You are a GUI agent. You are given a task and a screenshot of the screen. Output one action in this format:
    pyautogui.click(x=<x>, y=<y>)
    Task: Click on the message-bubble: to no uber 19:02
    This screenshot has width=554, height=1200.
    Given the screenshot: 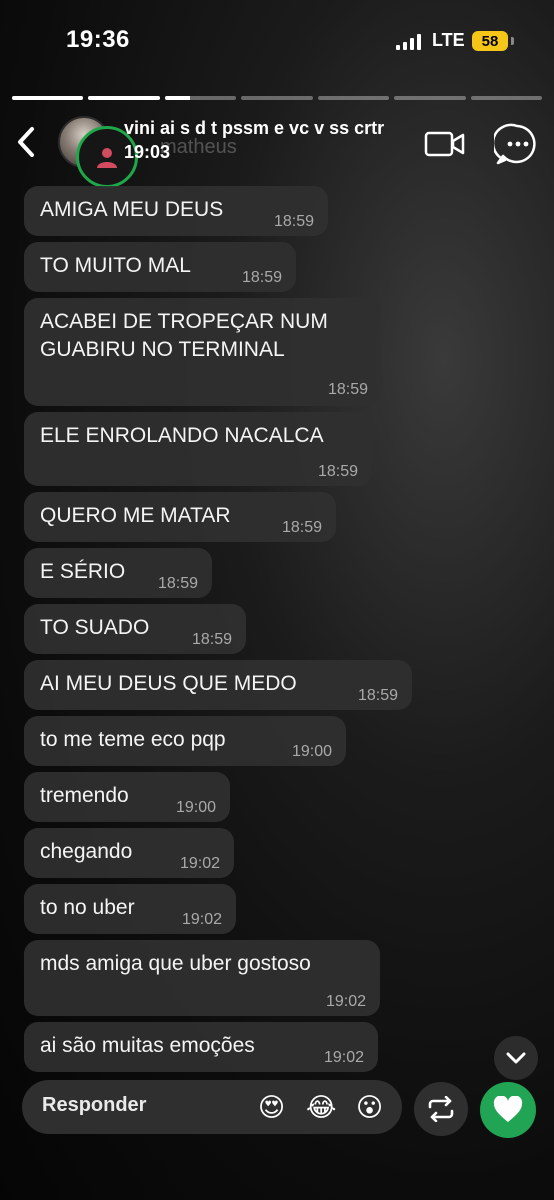 What is the action you would take?
    pyautogui.click(x=130, y=909)
    